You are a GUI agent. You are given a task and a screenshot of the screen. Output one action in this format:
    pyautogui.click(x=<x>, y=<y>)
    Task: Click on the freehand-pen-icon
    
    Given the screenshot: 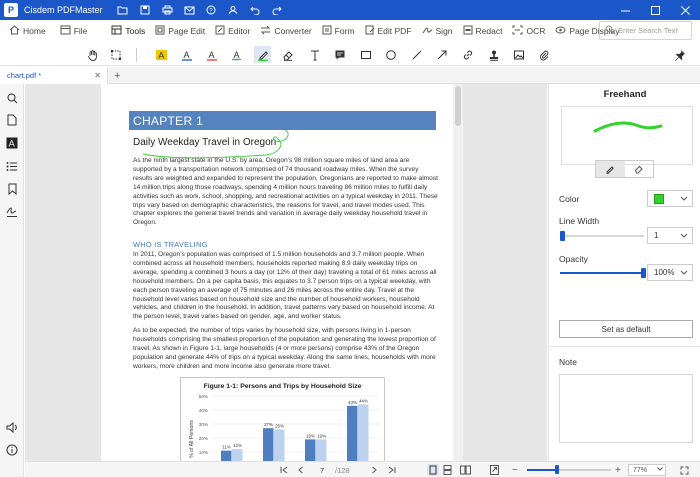 What is the action you would take?
    pyautogui.click(x=262, y=54)
    